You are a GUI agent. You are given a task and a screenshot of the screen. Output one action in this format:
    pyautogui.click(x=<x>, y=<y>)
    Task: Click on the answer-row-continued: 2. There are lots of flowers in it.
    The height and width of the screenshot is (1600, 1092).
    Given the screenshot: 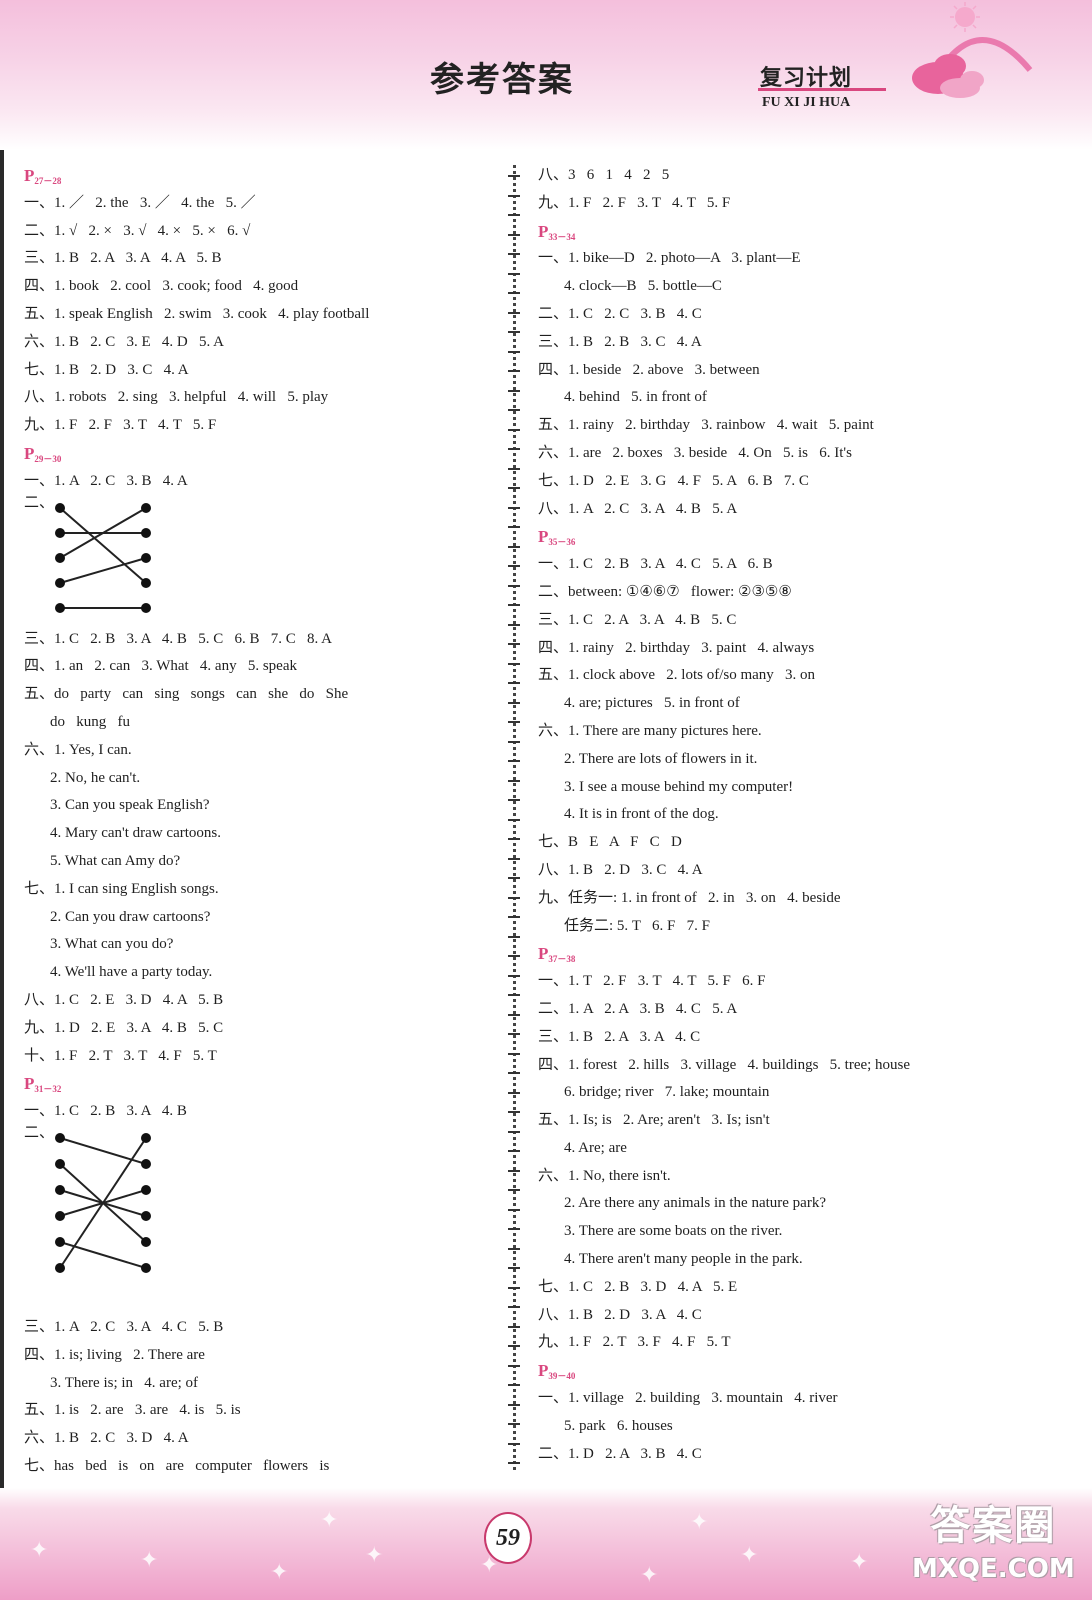 What is the action you would take?
    pyautogui.click(x=661, y=758)
    